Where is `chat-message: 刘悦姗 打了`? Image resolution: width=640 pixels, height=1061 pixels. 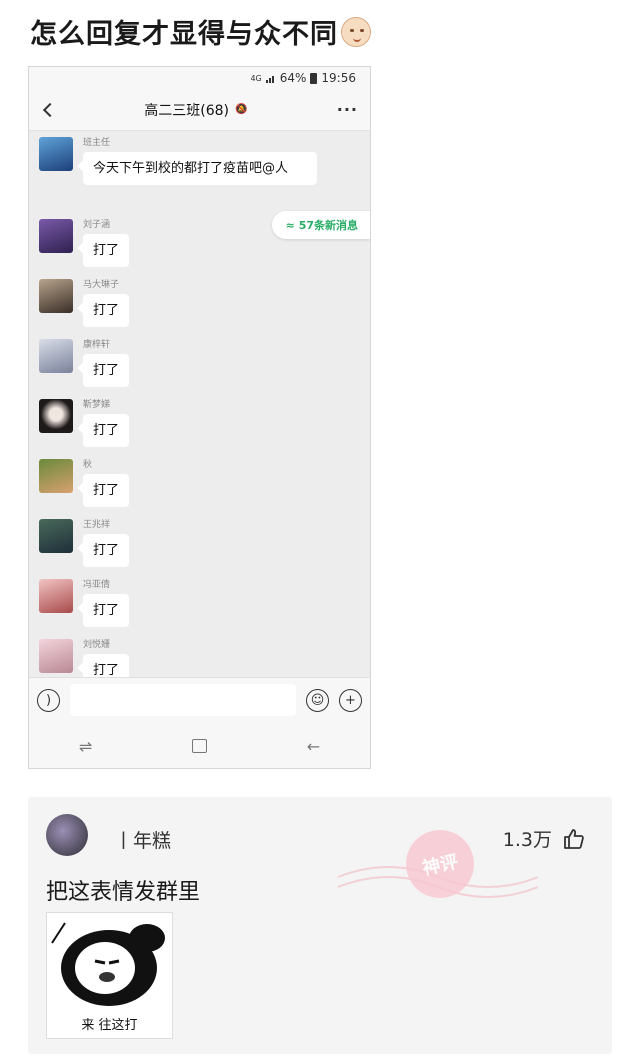 chat-message: 刘悦姗 打了 is located at coordinates (84, 658).